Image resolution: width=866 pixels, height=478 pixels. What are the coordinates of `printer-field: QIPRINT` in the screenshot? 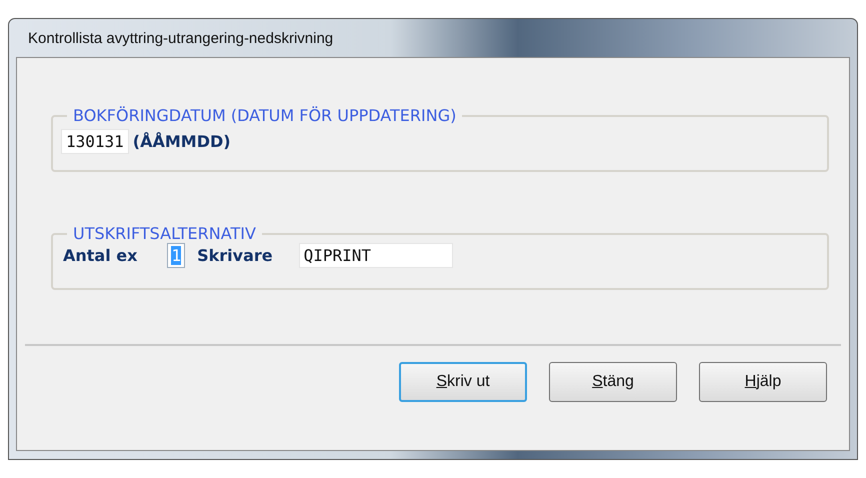 It's located at (375, 255).